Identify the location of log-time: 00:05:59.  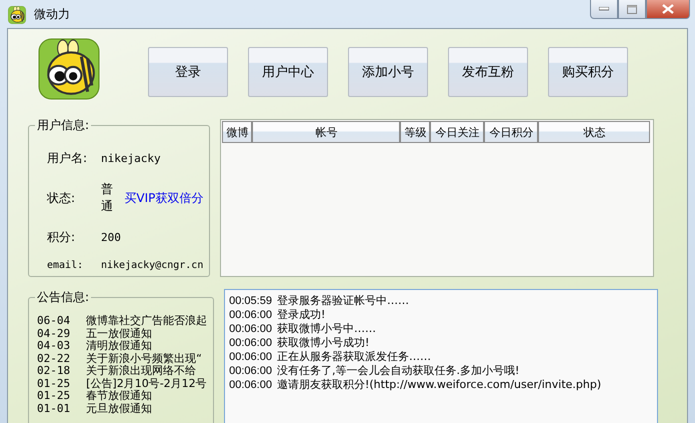
(250, 301).